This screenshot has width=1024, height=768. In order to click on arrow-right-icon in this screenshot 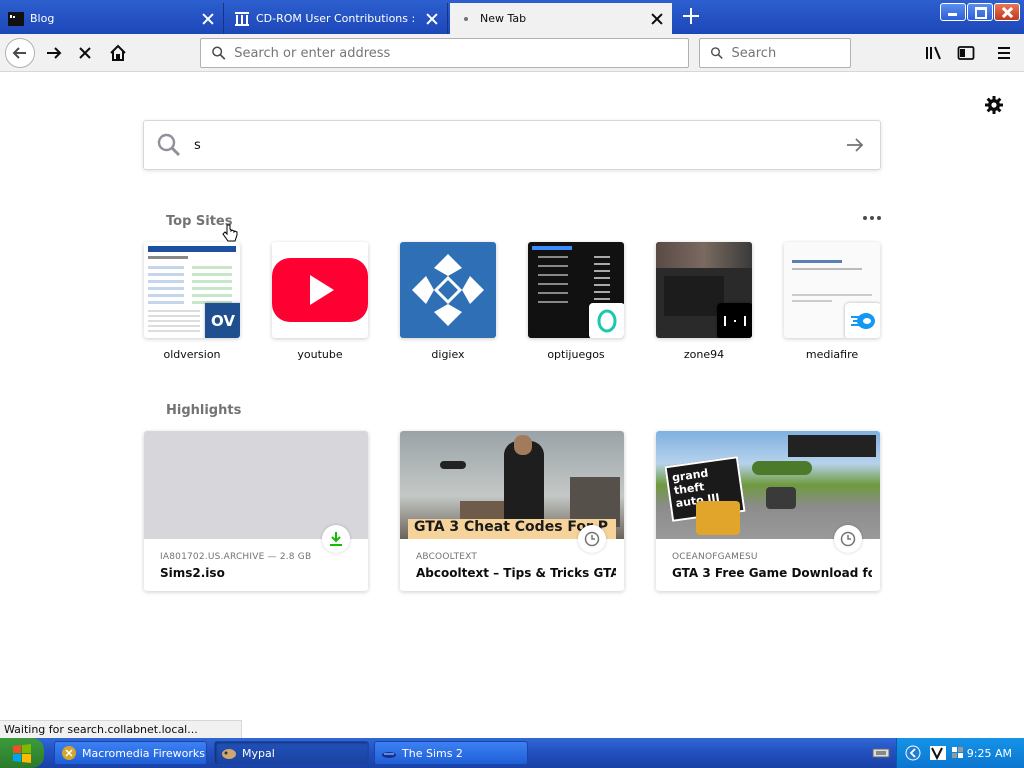, I will do `click(855, 145)`.